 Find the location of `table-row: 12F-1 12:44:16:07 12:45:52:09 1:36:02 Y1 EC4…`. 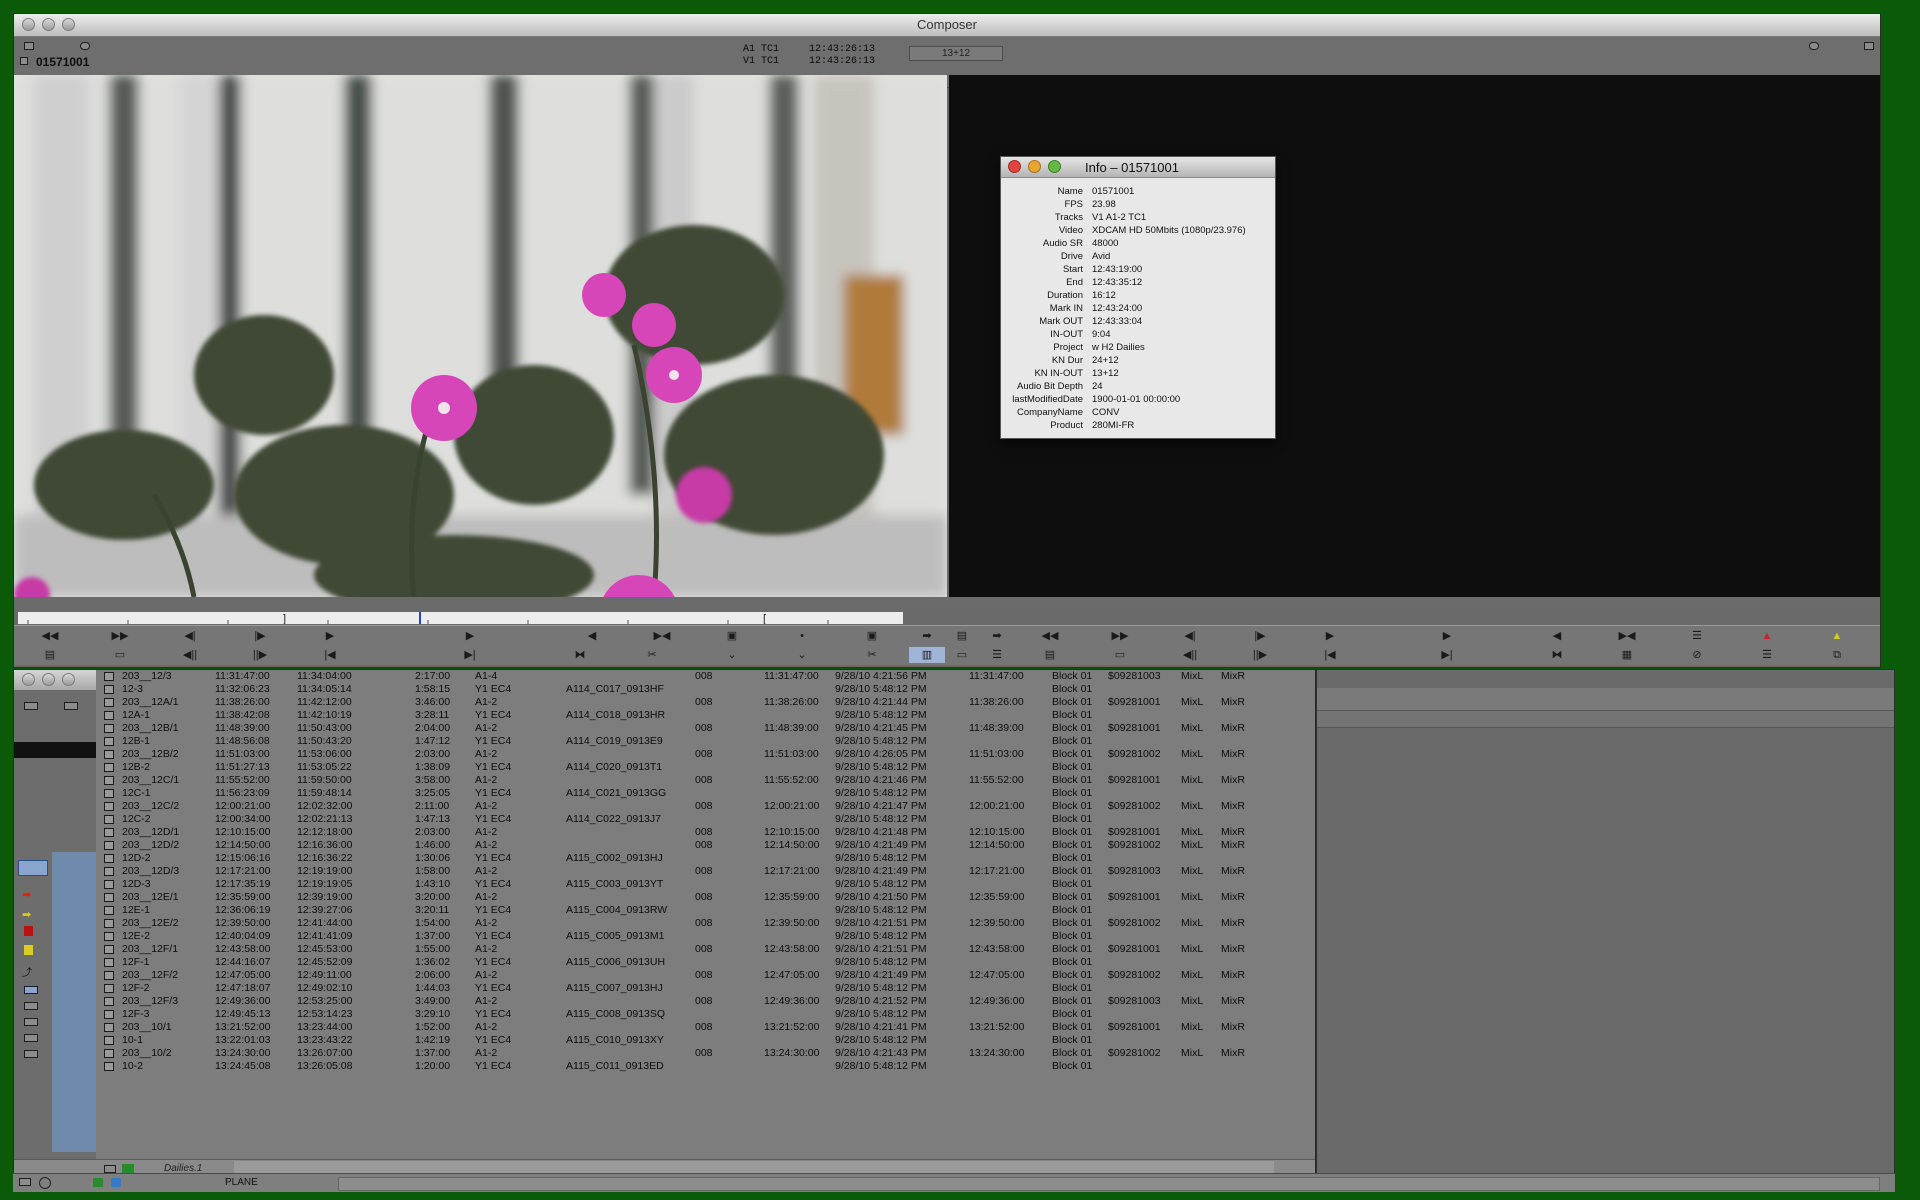

table-row: 12F-1 12:44:16:07 12:45:52:09 1:36:02 Y1 EC4… is located at coordinates (705, 962).